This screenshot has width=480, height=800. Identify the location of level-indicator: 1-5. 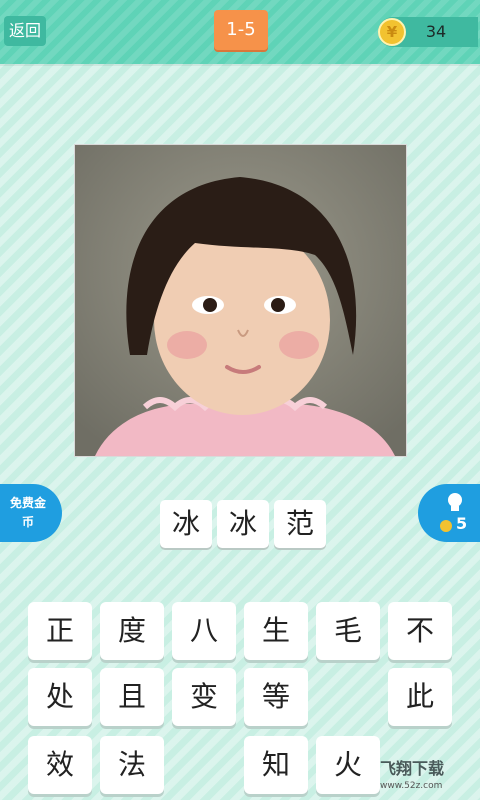
(241, 30).